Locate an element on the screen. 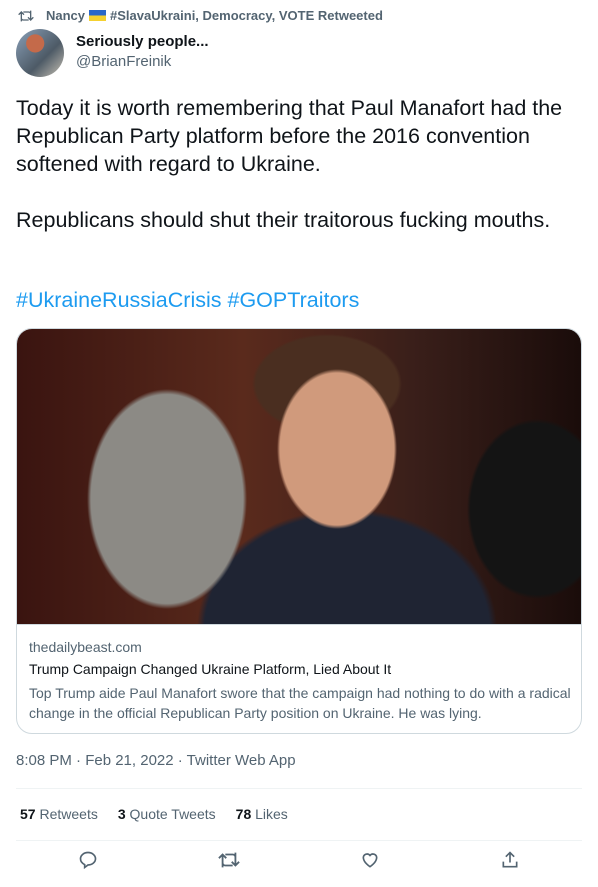 Image resolution: width=598 pixels, height=887 pixels. like-icon is located at coordinates (370, 862).